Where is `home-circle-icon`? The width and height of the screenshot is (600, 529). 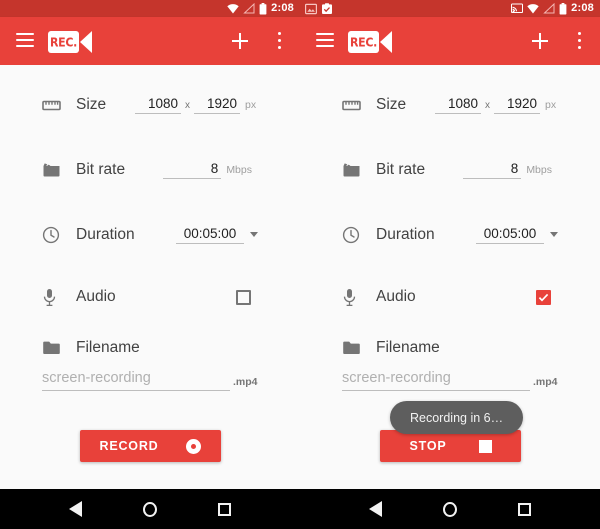 home-circle-icon is located at coordinates (149, 509).